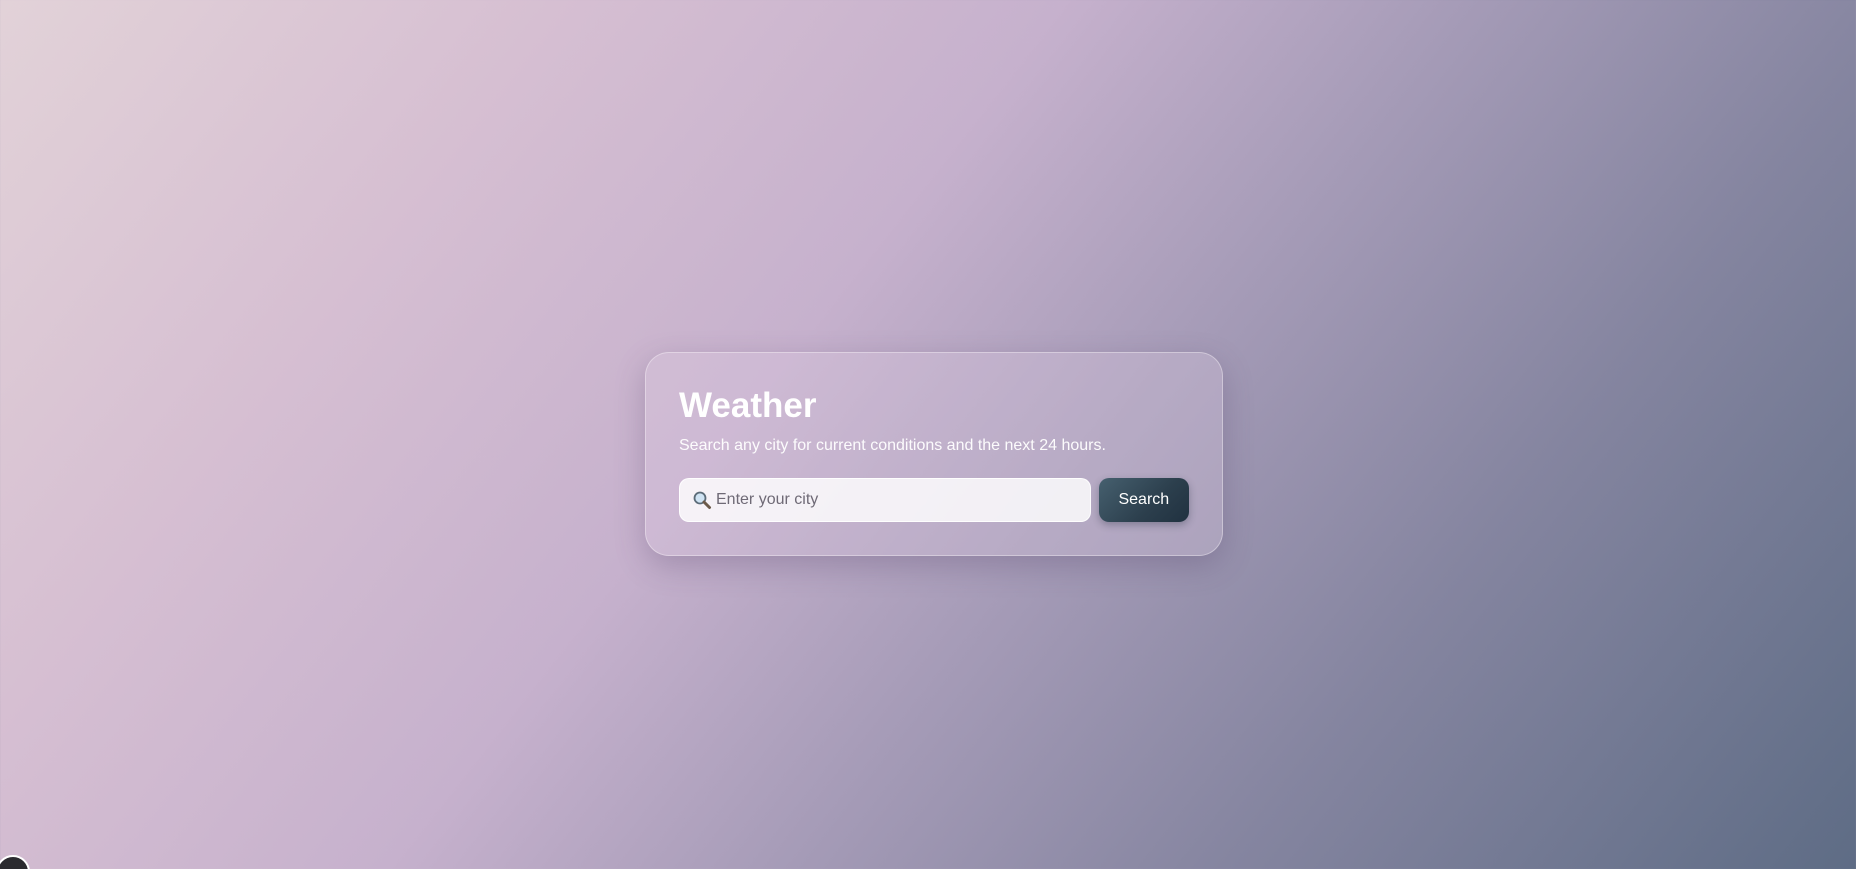 This screenshot has width=1856, height=869. Describe the element at coordinates (702, 500) in the screenshot. I see `magnifier-icon` at that location.